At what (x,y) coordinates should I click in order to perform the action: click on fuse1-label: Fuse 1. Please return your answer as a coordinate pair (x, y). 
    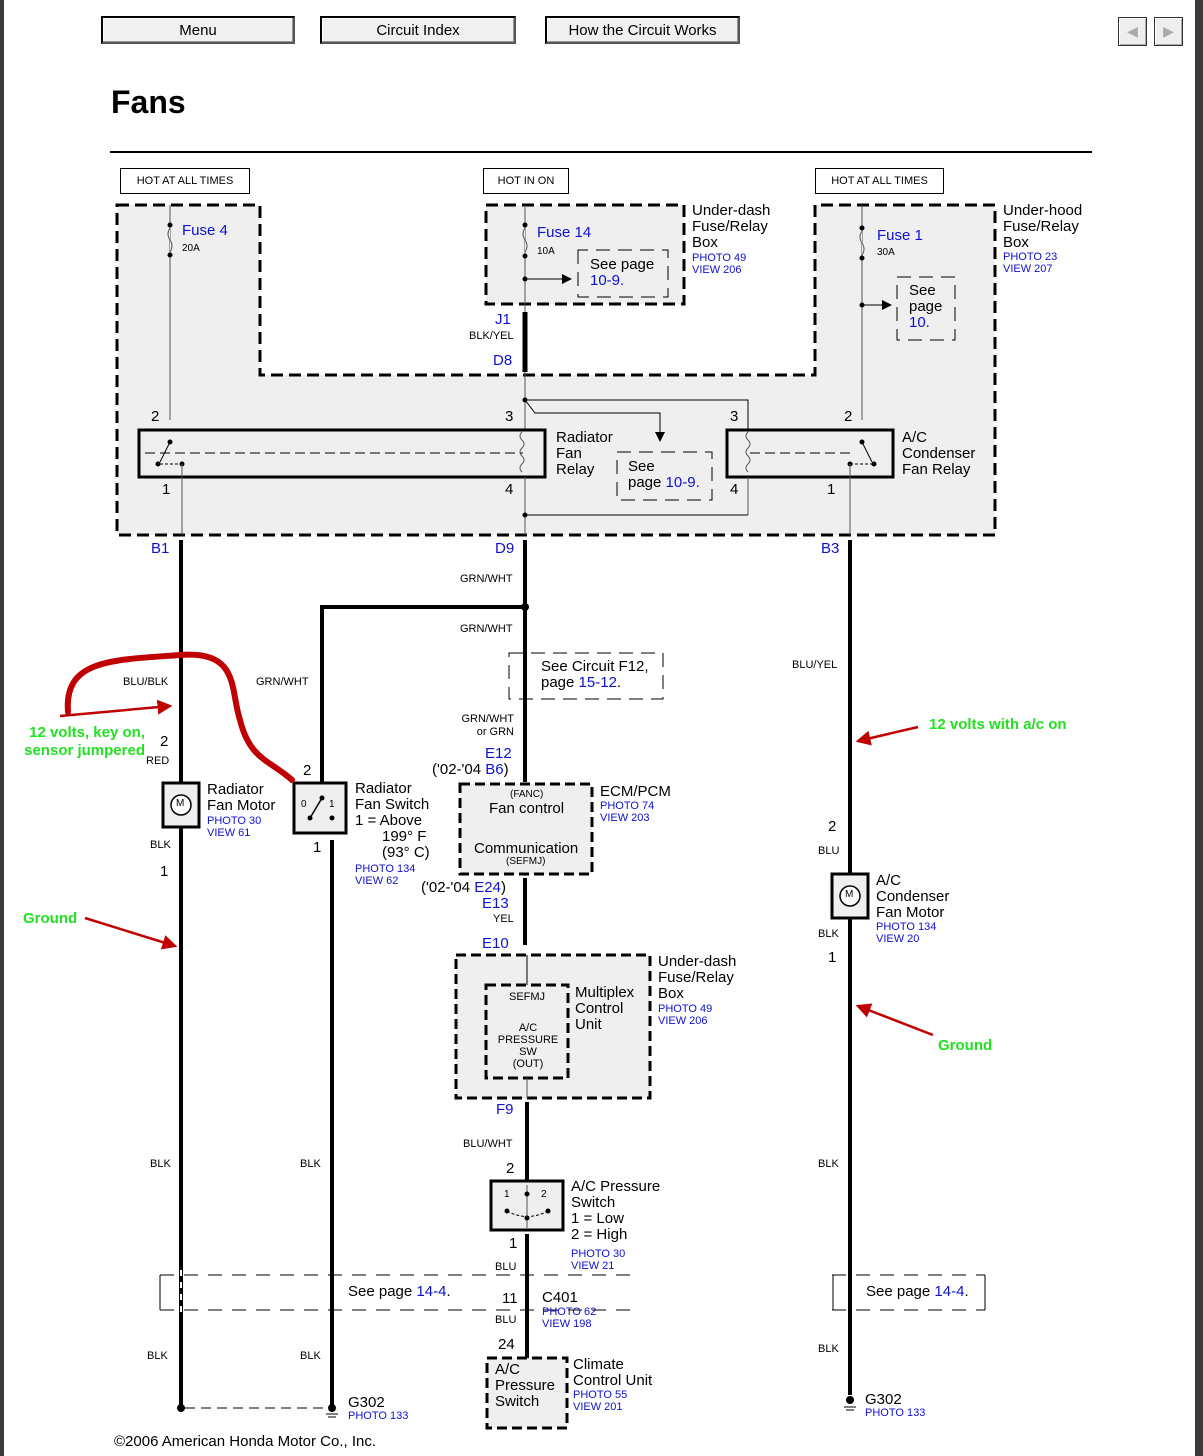
    Looking at the image, I should click on (900, 235).